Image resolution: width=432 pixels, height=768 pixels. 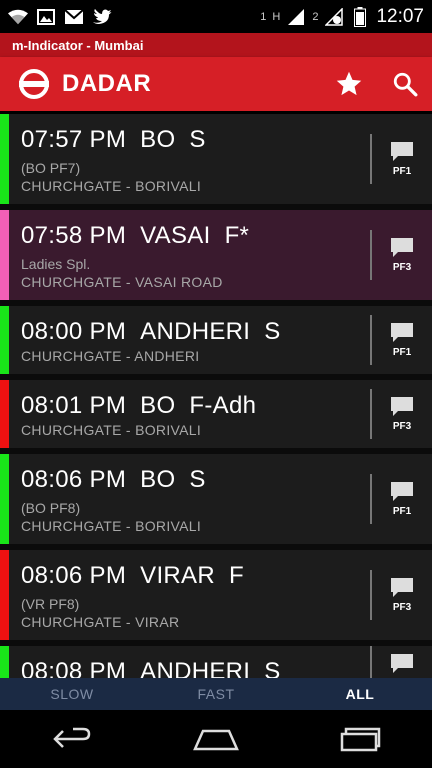 I want to click on filter-tabs: SLOW FAST ALL, so click(x=216, y=694).